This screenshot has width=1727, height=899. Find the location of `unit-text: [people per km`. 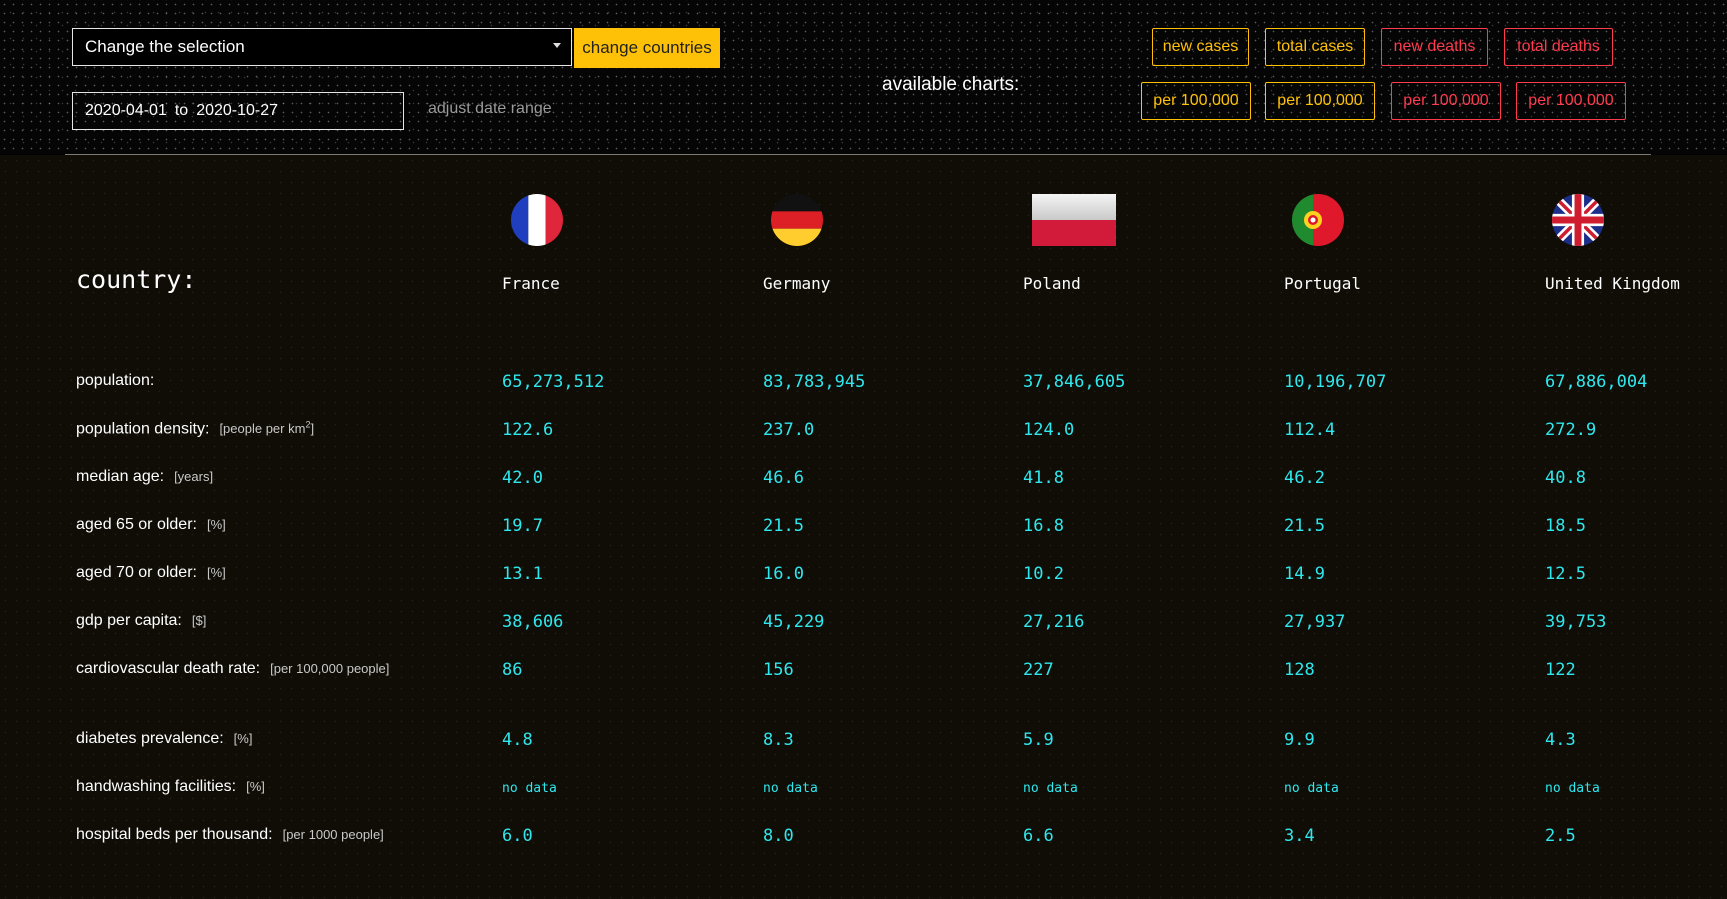

unit-text: [people per km is located at coordinates (262, 429).